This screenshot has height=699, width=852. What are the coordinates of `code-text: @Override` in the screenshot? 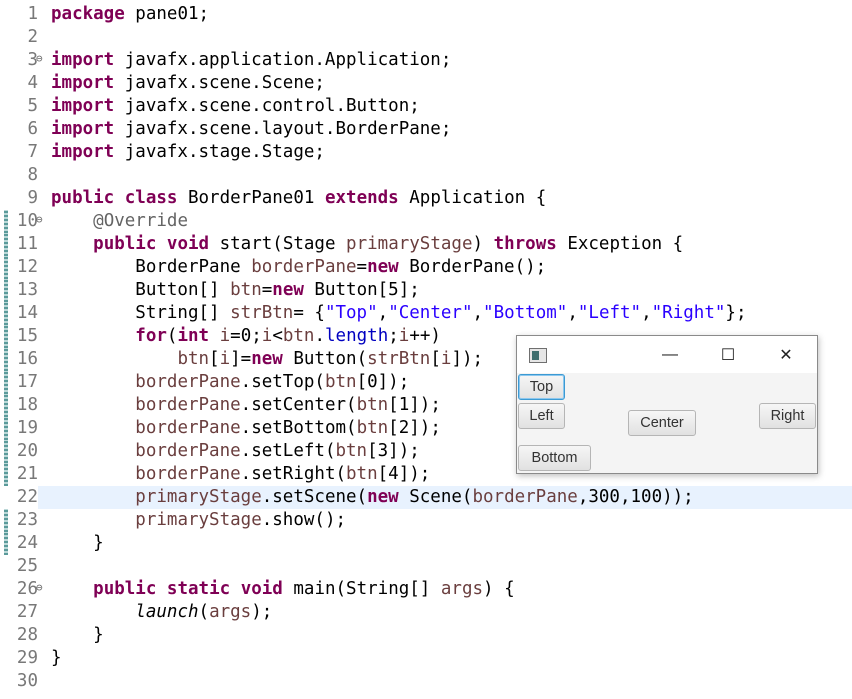 It's located at (140, 221).